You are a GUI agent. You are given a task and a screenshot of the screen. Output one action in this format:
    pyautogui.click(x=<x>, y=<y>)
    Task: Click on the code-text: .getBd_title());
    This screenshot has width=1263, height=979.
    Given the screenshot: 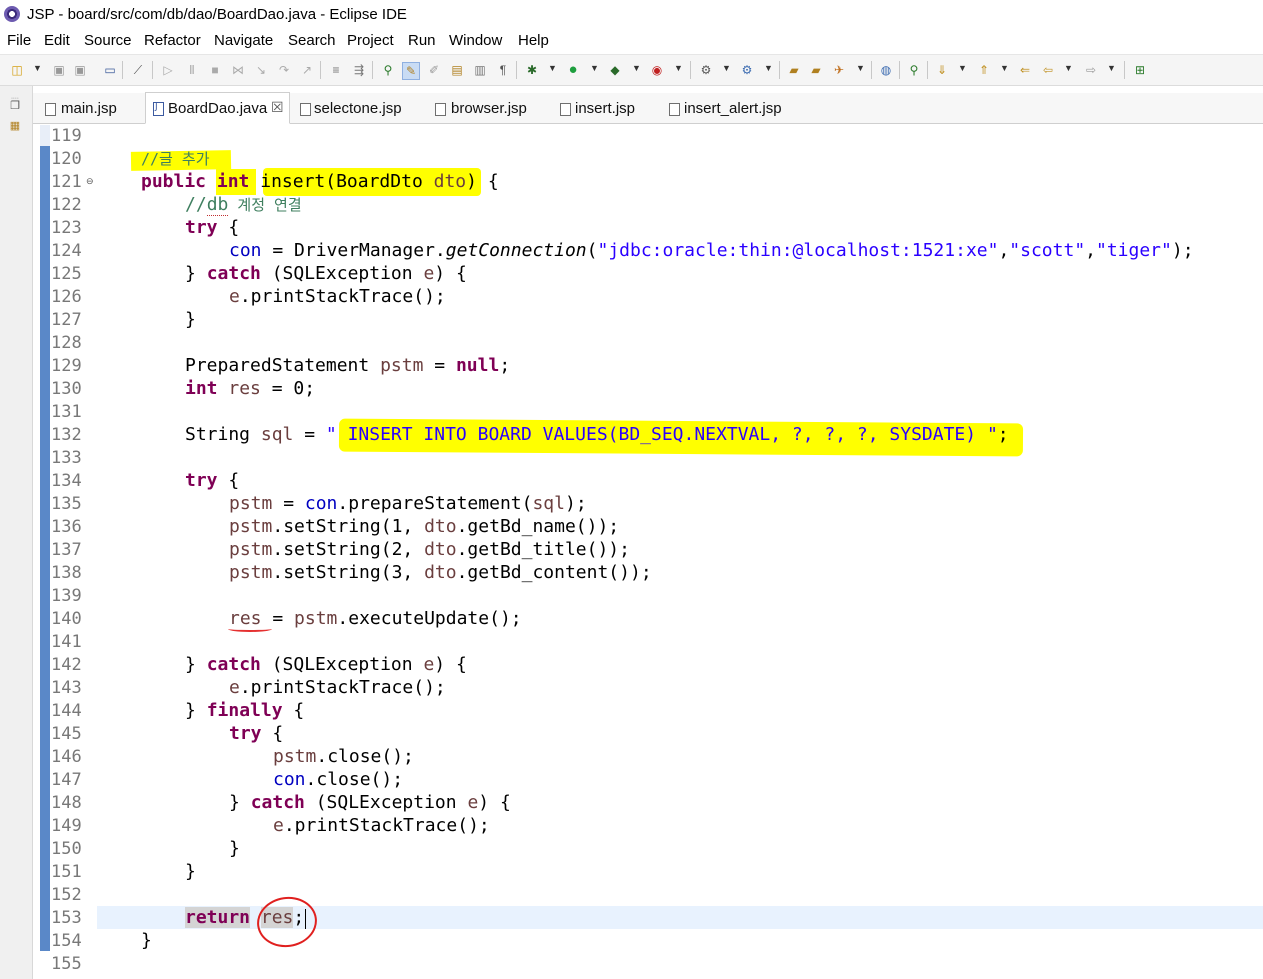 What is the action you would take?
    pyautogui.click(x=543, y=549)
    